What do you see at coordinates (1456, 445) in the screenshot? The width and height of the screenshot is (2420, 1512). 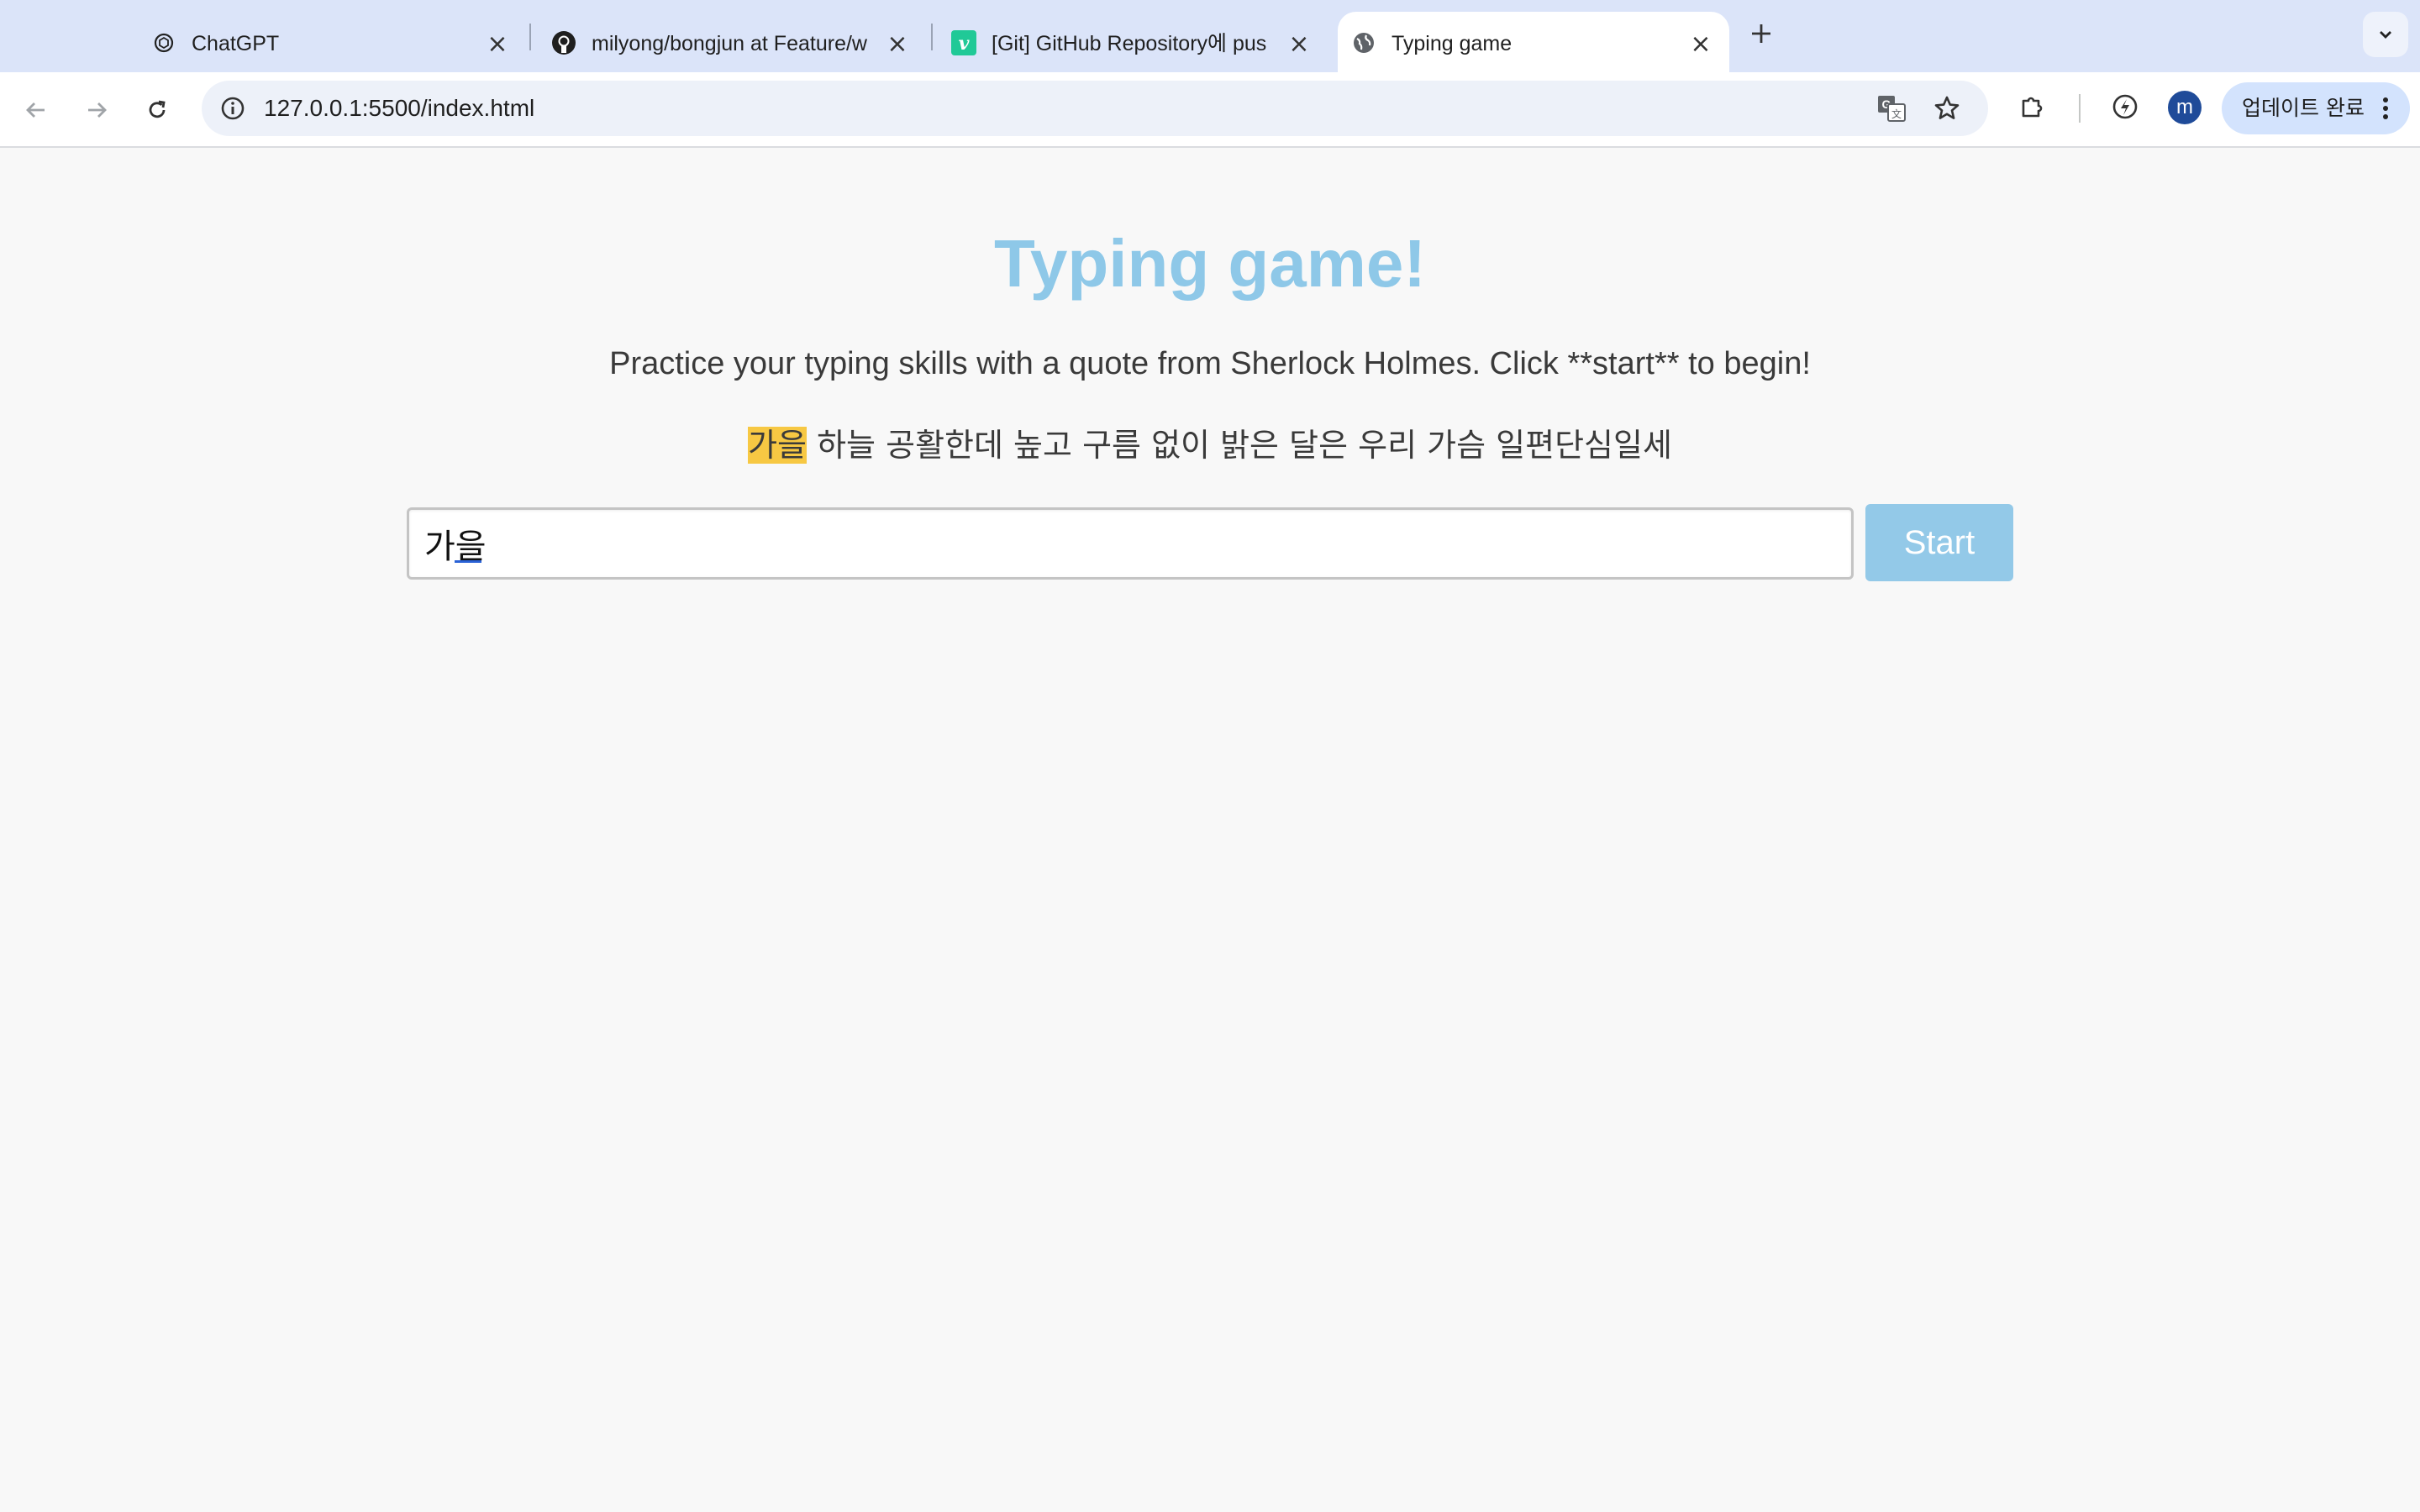 I see `quote-word: 가슴` at bounding box center [1456, 445].